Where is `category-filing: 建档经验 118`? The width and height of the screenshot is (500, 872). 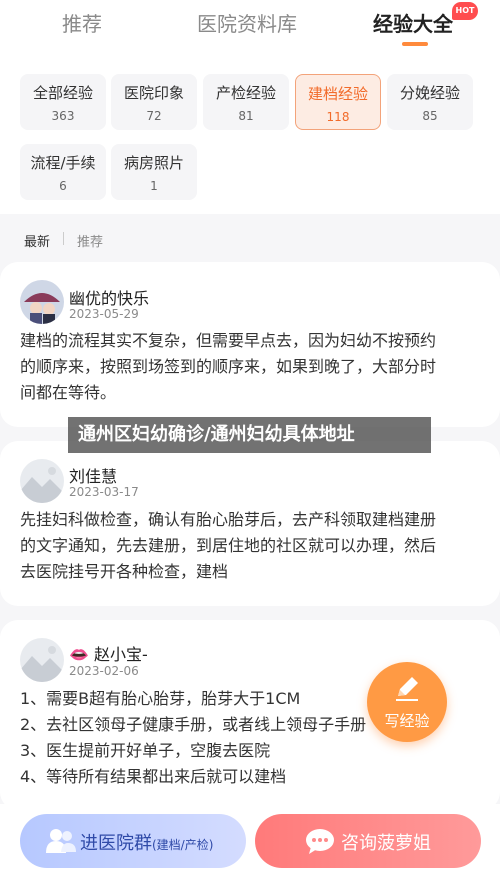
category-filing: 建档经验 118 is located at coordinates (338, 102).